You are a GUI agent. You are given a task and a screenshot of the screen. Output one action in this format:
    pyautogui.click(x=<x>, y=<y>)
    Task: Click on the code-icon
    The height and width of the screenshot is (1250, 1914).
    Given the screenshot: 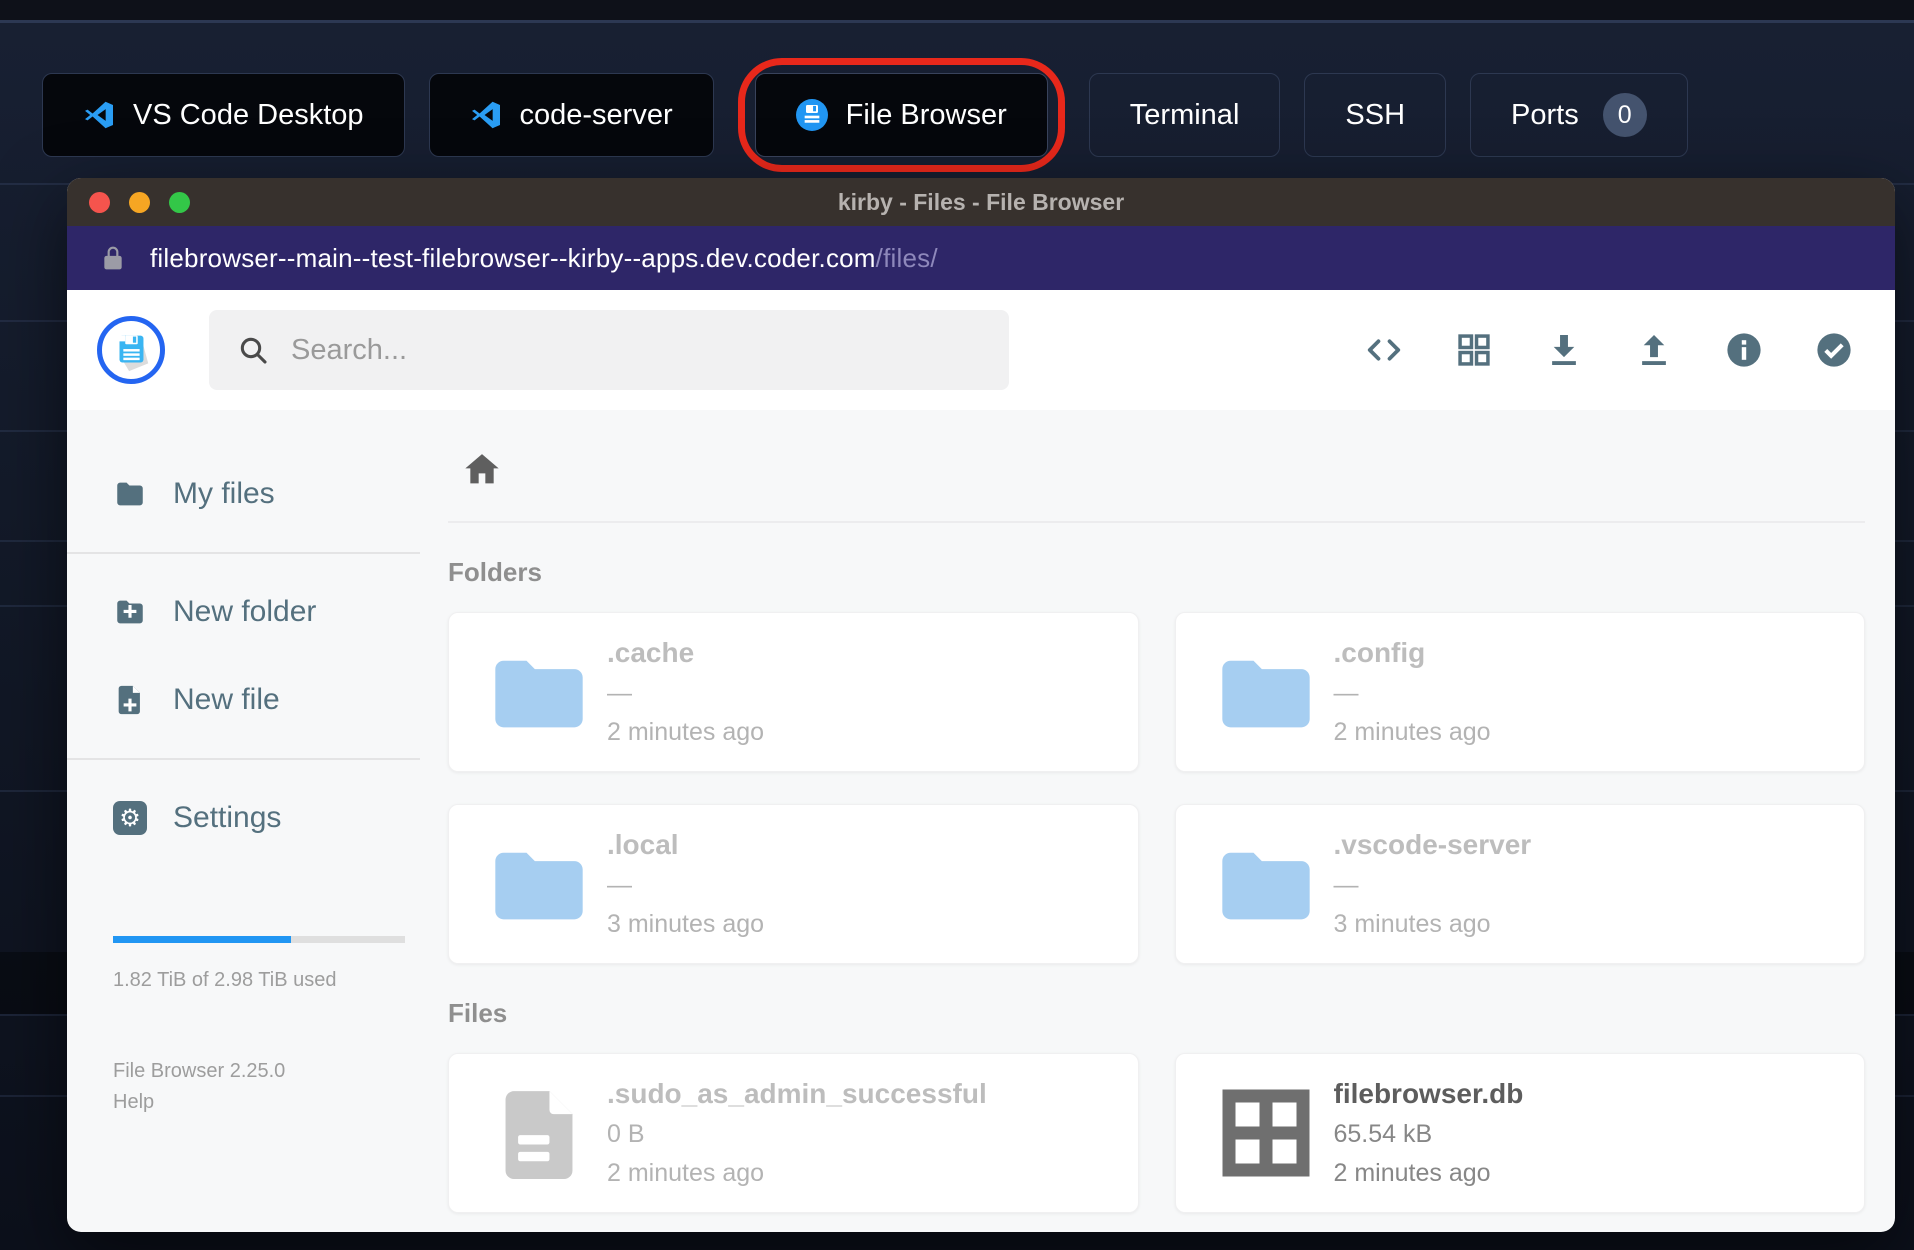 What is the action you would take?
    pyautogui.click(x=1384, y=350)
    